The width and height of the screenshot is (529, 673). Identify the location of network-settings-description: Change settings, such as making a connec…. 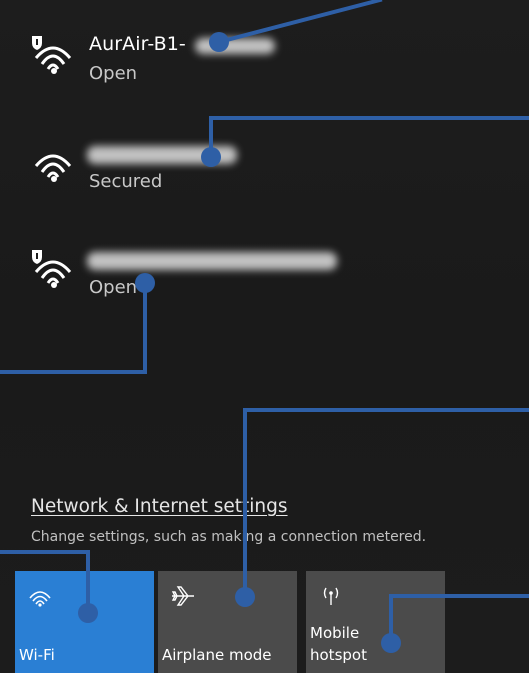
(229, 537).